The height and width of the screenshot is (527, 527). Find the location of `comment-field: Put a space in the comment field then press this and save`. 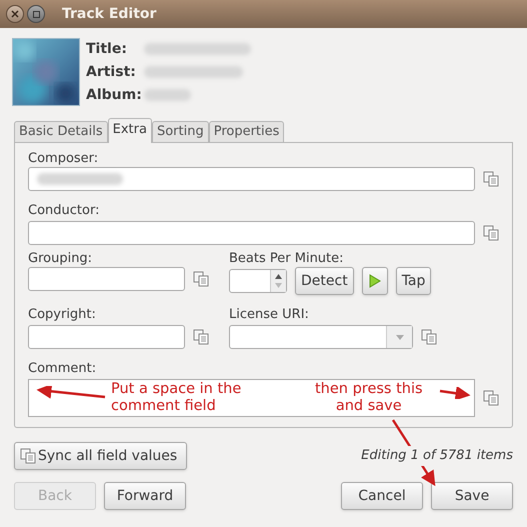

comment-field: Put a space in the comment field then press this and save is located at coordinates (251, 398).